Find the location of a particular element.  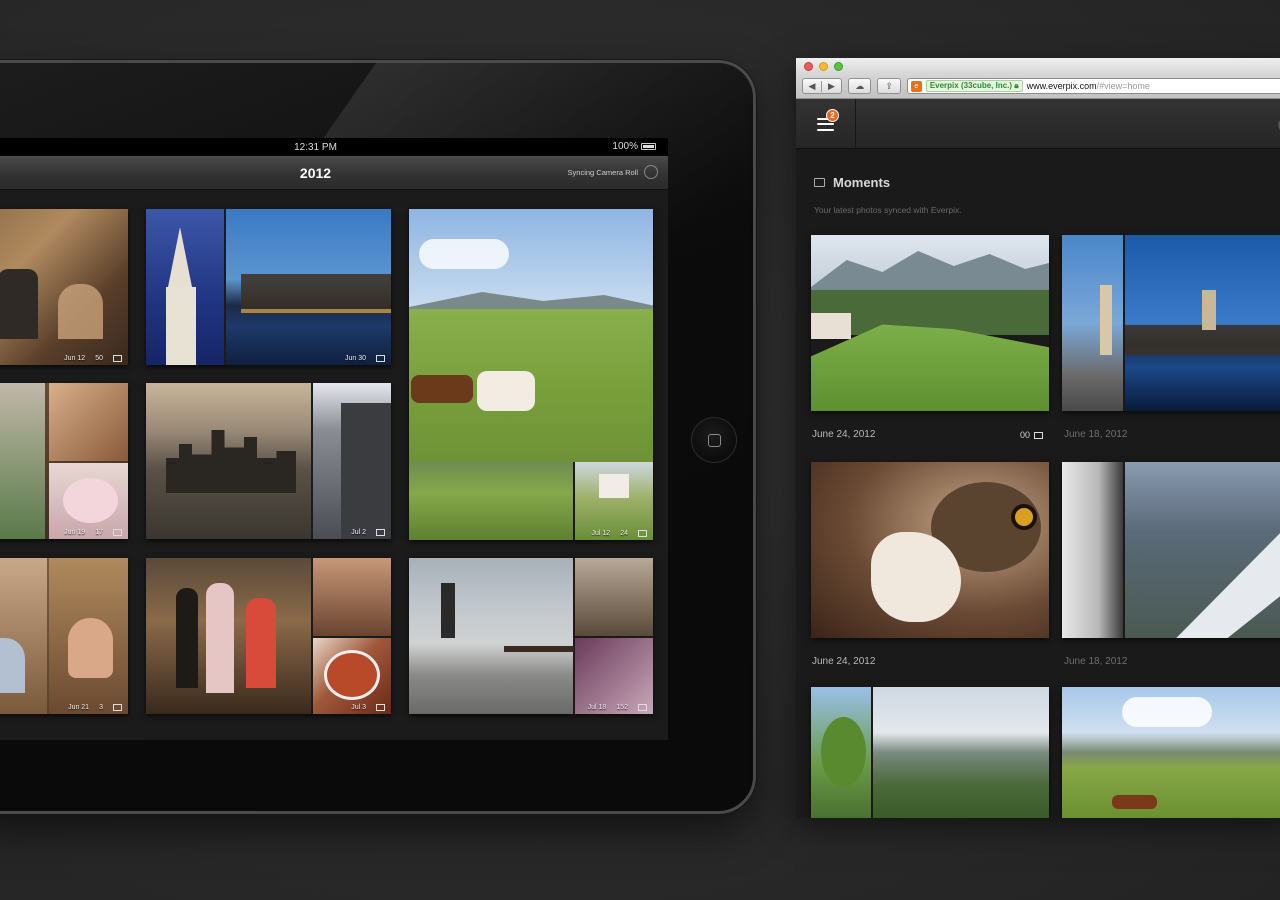

everpix-favicon: e is located at coordinates (916, 86).